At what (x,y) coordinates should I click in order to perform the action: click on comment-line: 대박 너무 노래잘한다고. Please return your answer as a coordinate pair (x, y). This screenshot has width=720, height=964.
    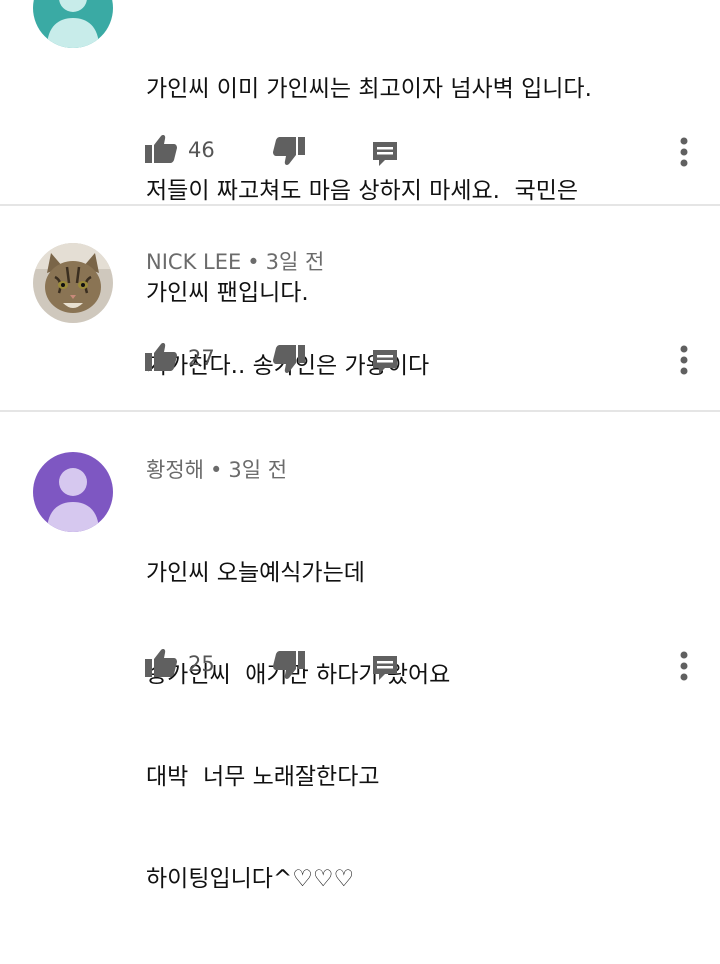
    Looking at the image, I should click on (263, 777).